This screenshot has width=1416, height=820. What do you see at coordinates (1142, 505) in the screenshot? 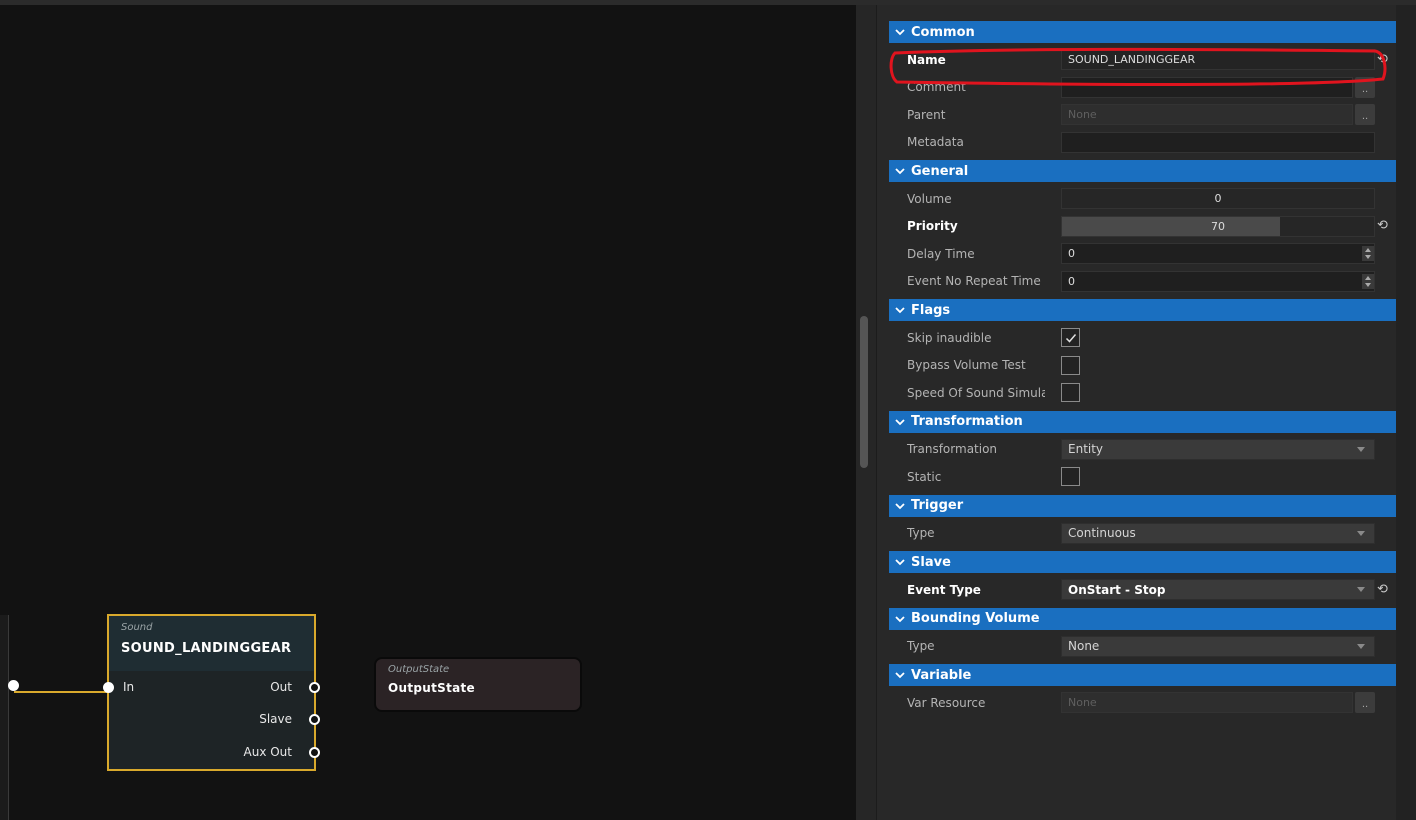
I see `section-header-trigger: Trigger` at bounding box center [1142, 505].